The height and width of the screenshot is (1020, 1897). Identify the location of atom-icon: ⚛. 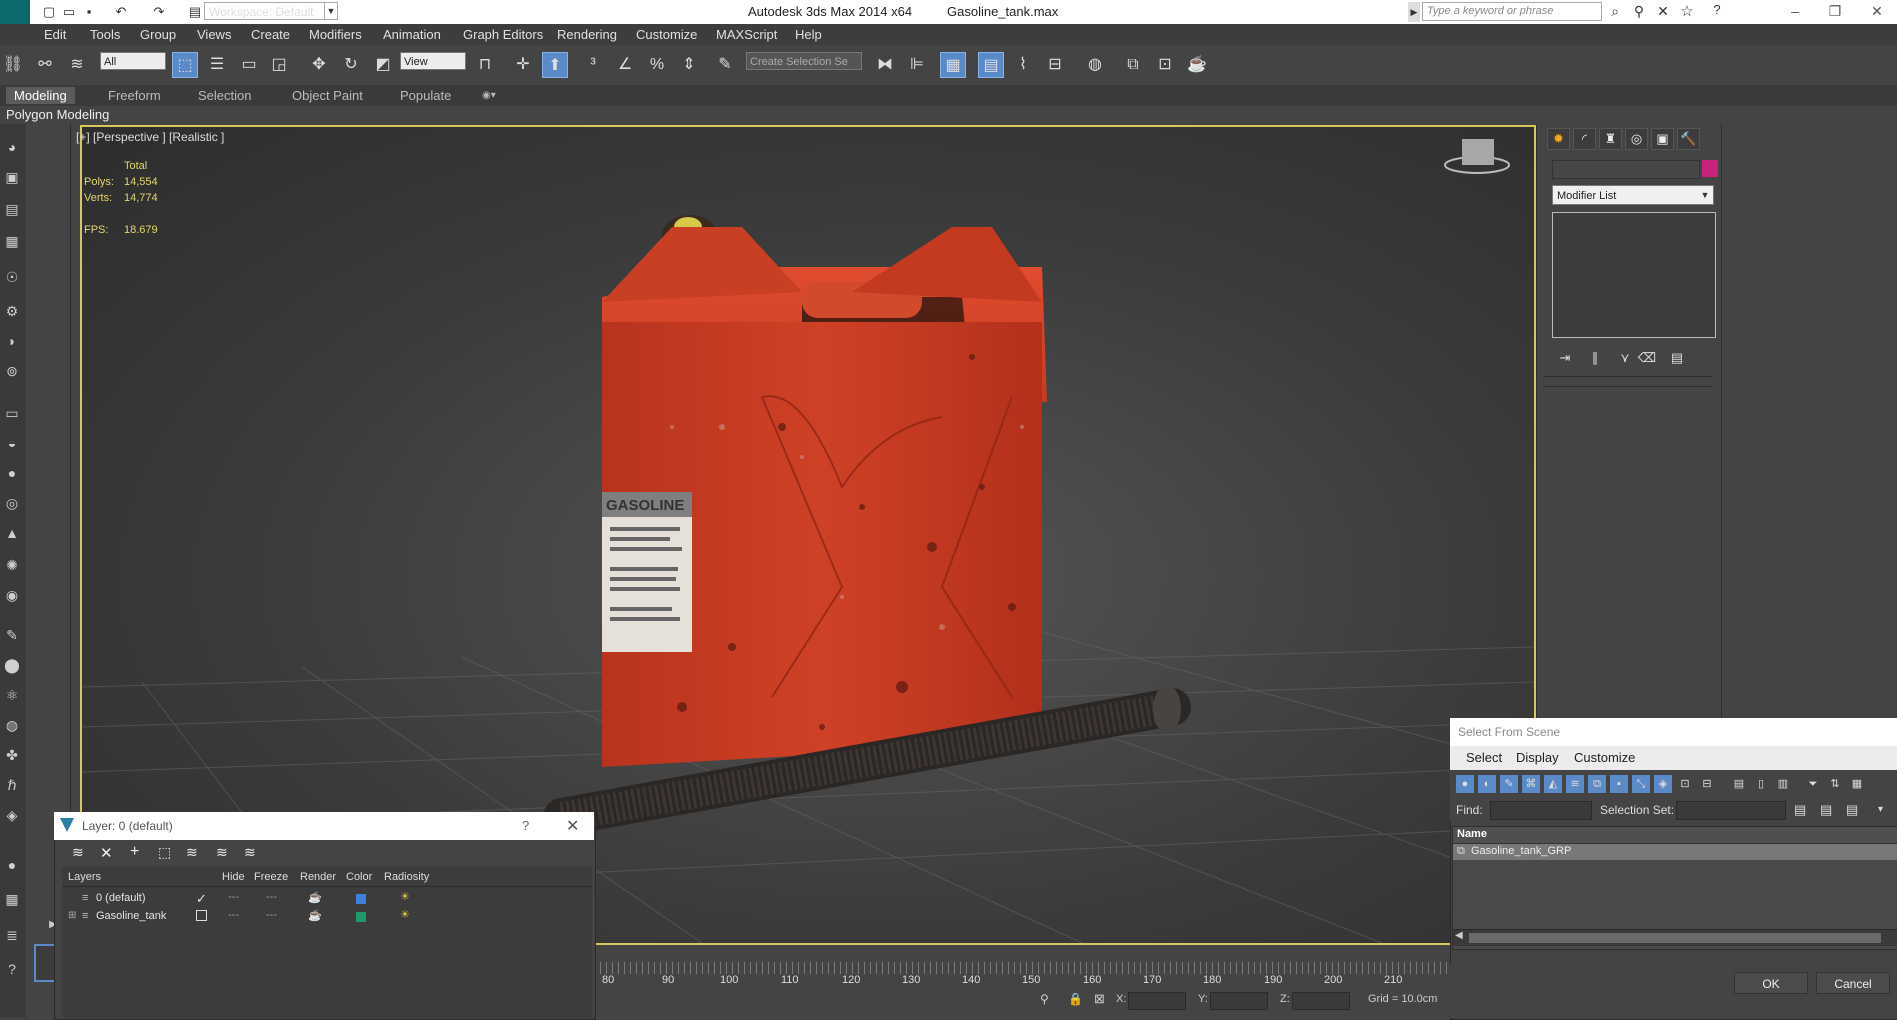
(12, 695).